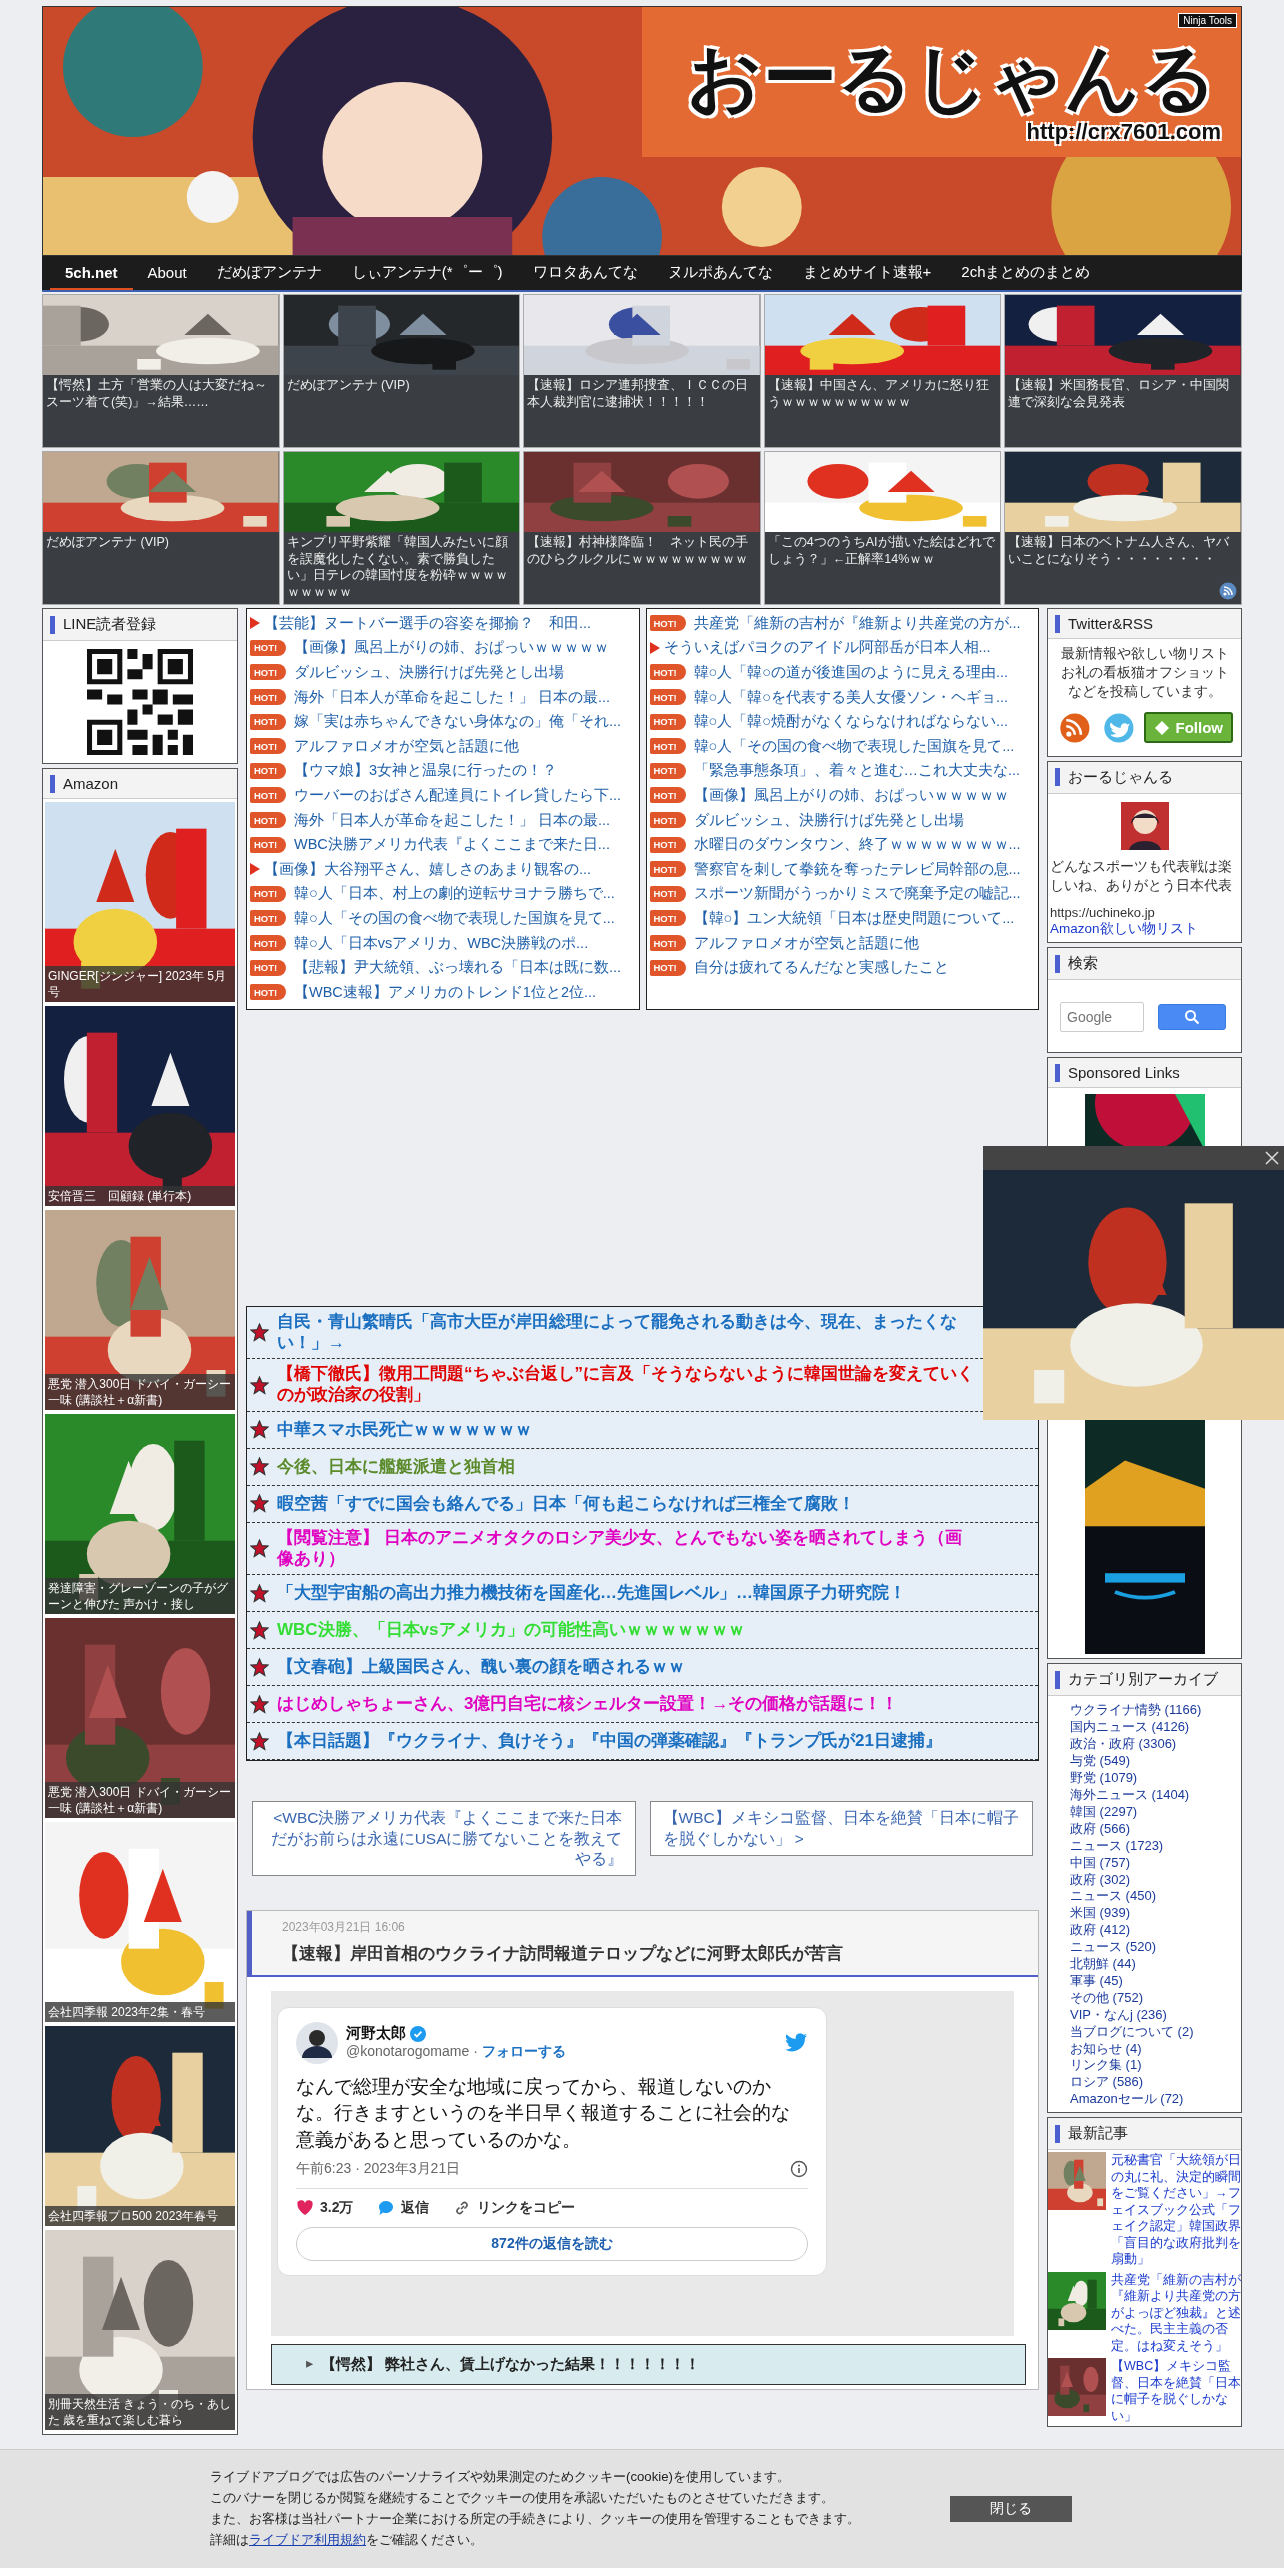 The height and width of the screenshot is (2568, 1284). What do you see at coordinates (1155, 1762) in the screenshot?
I see `category-link: 与党 (549)` at bounding box center [1155, 1762].